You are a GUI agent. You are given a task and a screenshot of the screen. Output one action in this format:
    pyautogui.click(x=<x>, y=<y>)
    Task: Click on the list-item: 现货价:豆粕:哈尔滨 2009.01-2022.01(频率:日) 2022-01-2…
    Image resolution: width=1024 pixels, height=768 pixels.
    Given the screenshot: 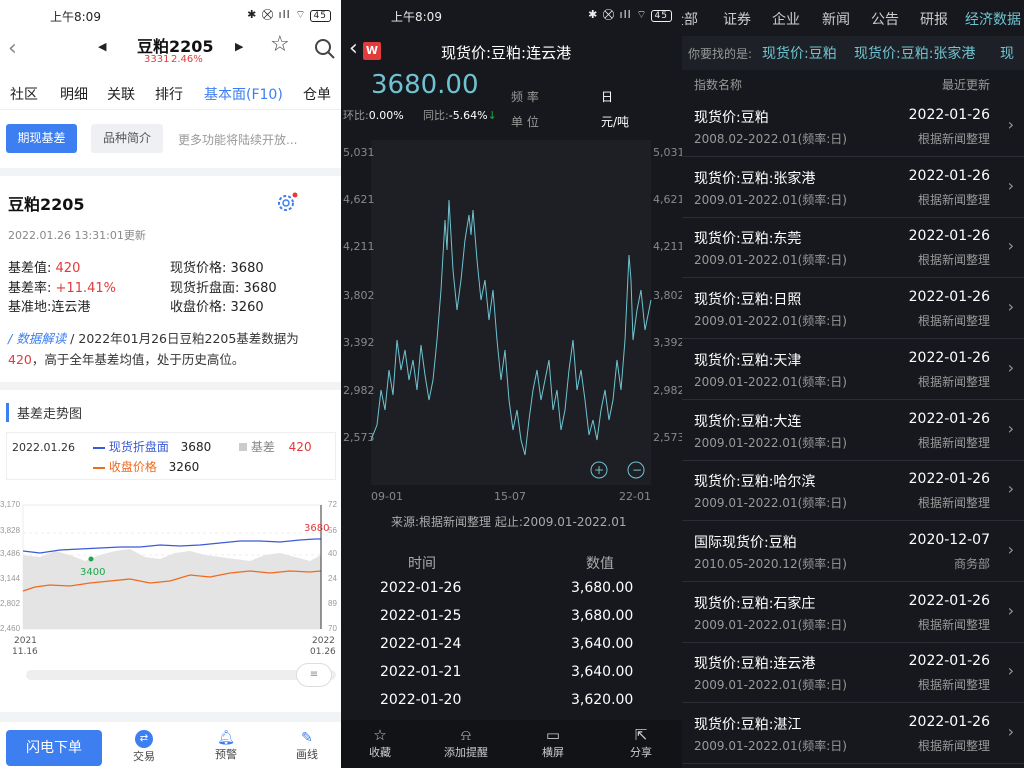 What is the action you would take?
    pyautogui.click(x=853, y=491)
    